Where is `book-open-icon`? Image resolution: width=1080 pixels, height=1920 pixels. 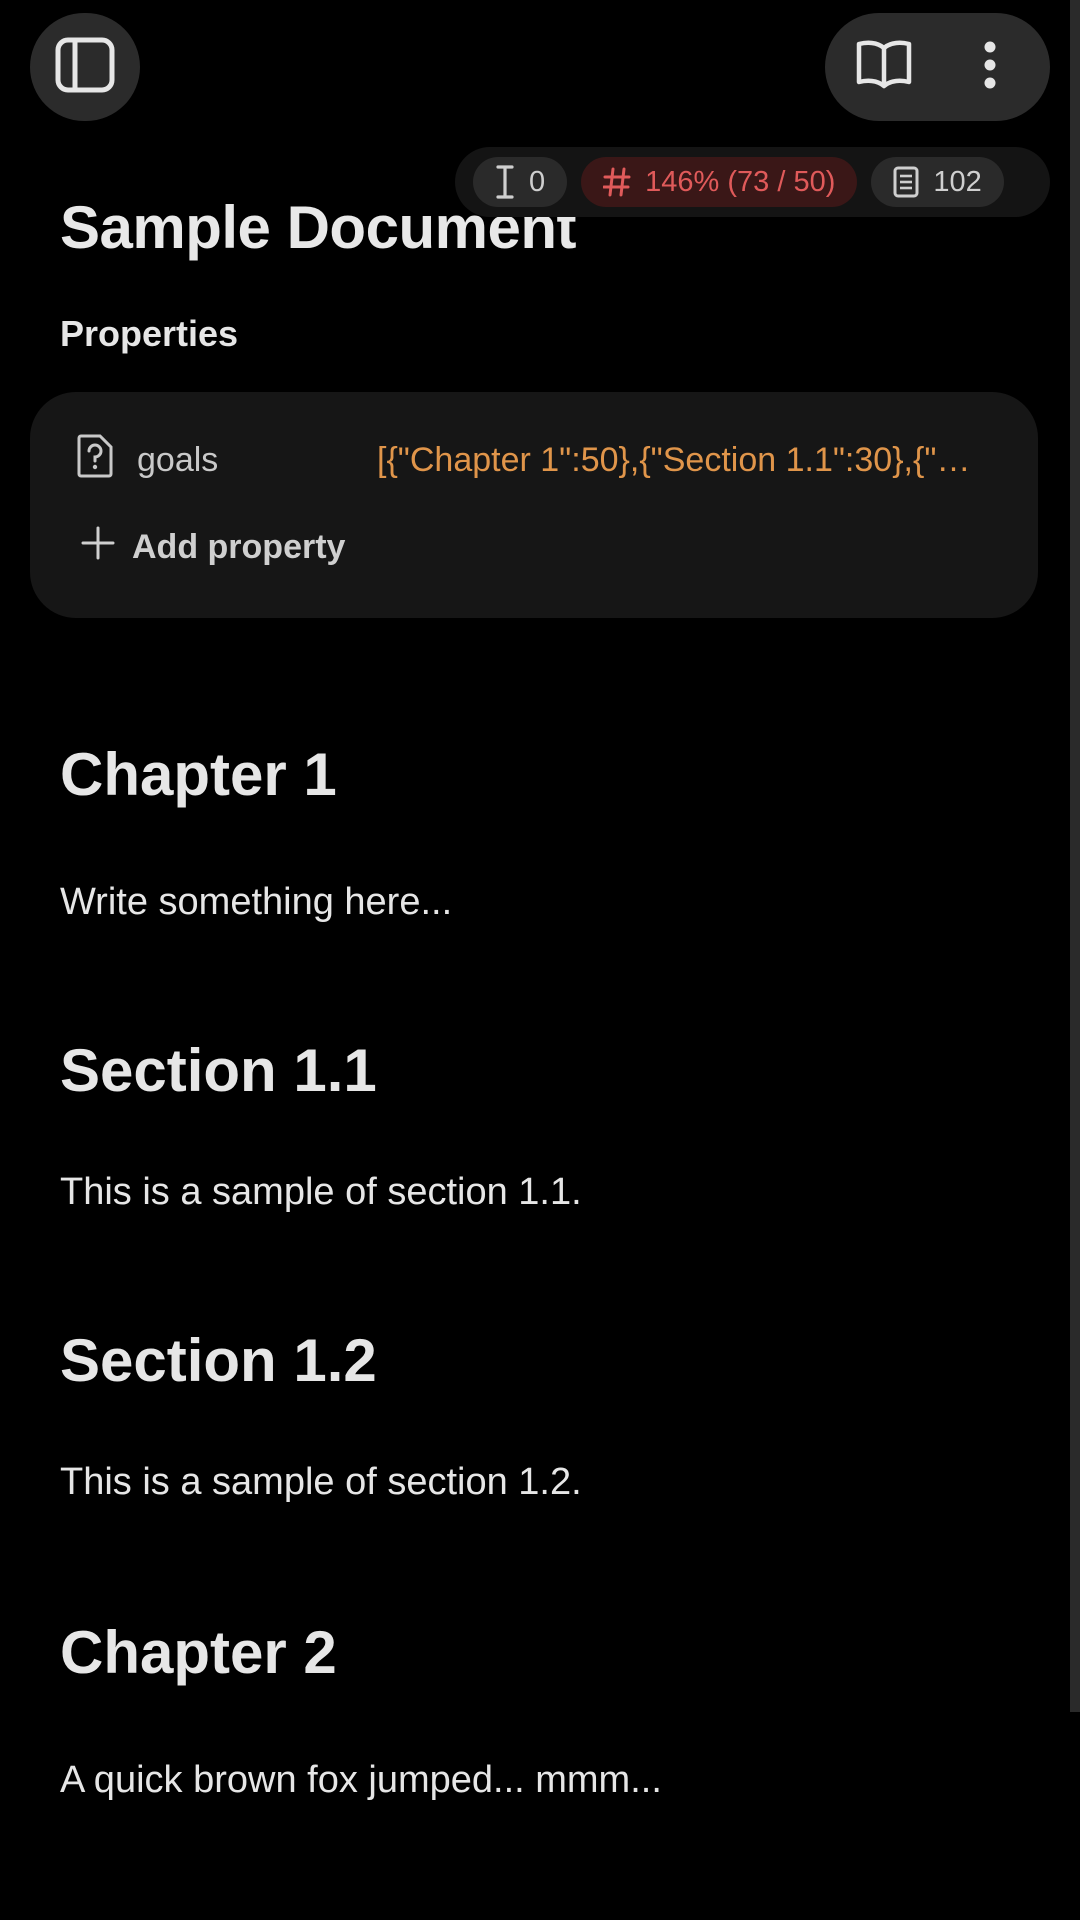
book-open-icon is located at coordinates (884, 67).